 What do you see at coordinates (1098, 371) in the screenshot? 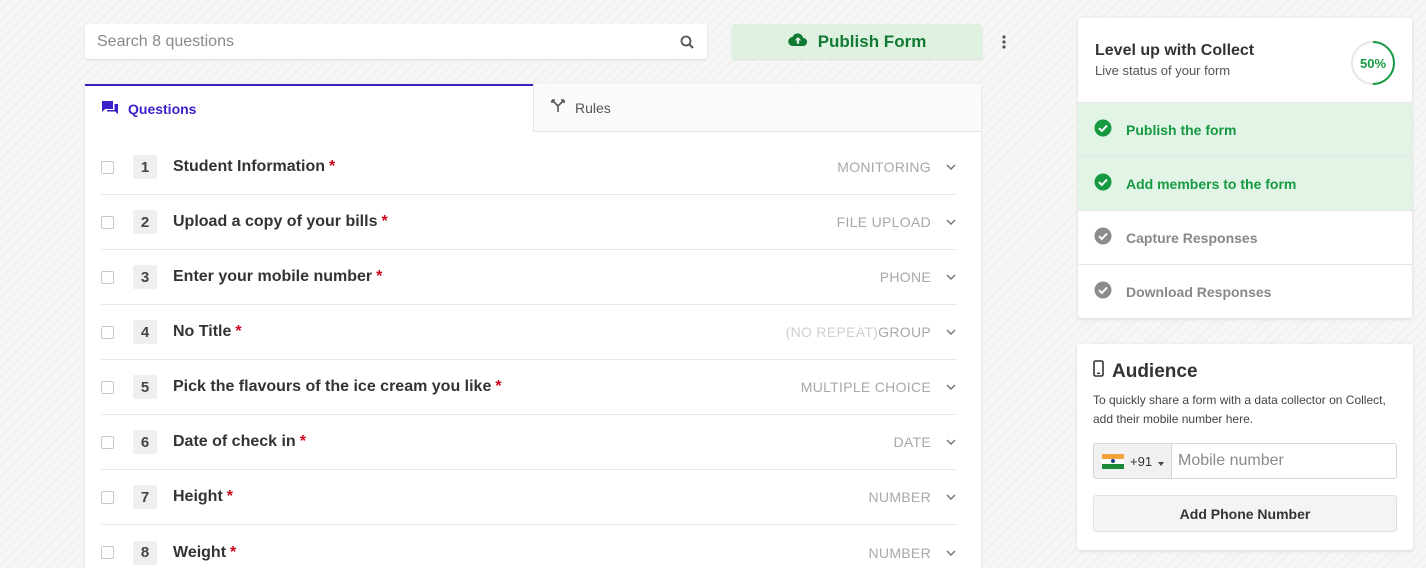
I see `mobile-phone-icon` at bounding box center [1098, 371].